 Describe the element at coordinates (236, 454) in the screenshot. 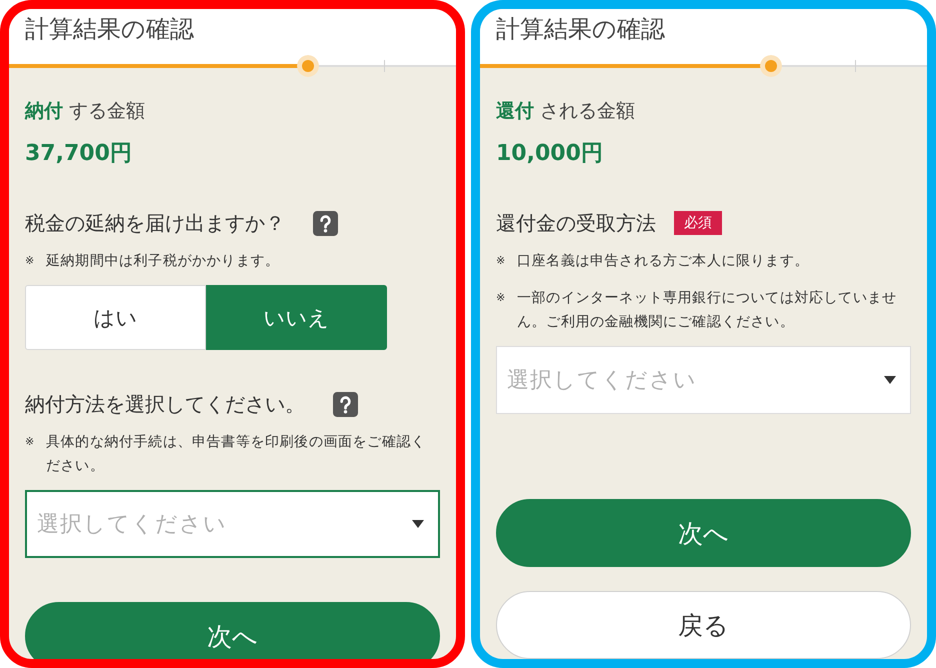

I see `note-text: 具体的な納付手続は、申告書等を印刷後の画面をご確認ください。` at that location.